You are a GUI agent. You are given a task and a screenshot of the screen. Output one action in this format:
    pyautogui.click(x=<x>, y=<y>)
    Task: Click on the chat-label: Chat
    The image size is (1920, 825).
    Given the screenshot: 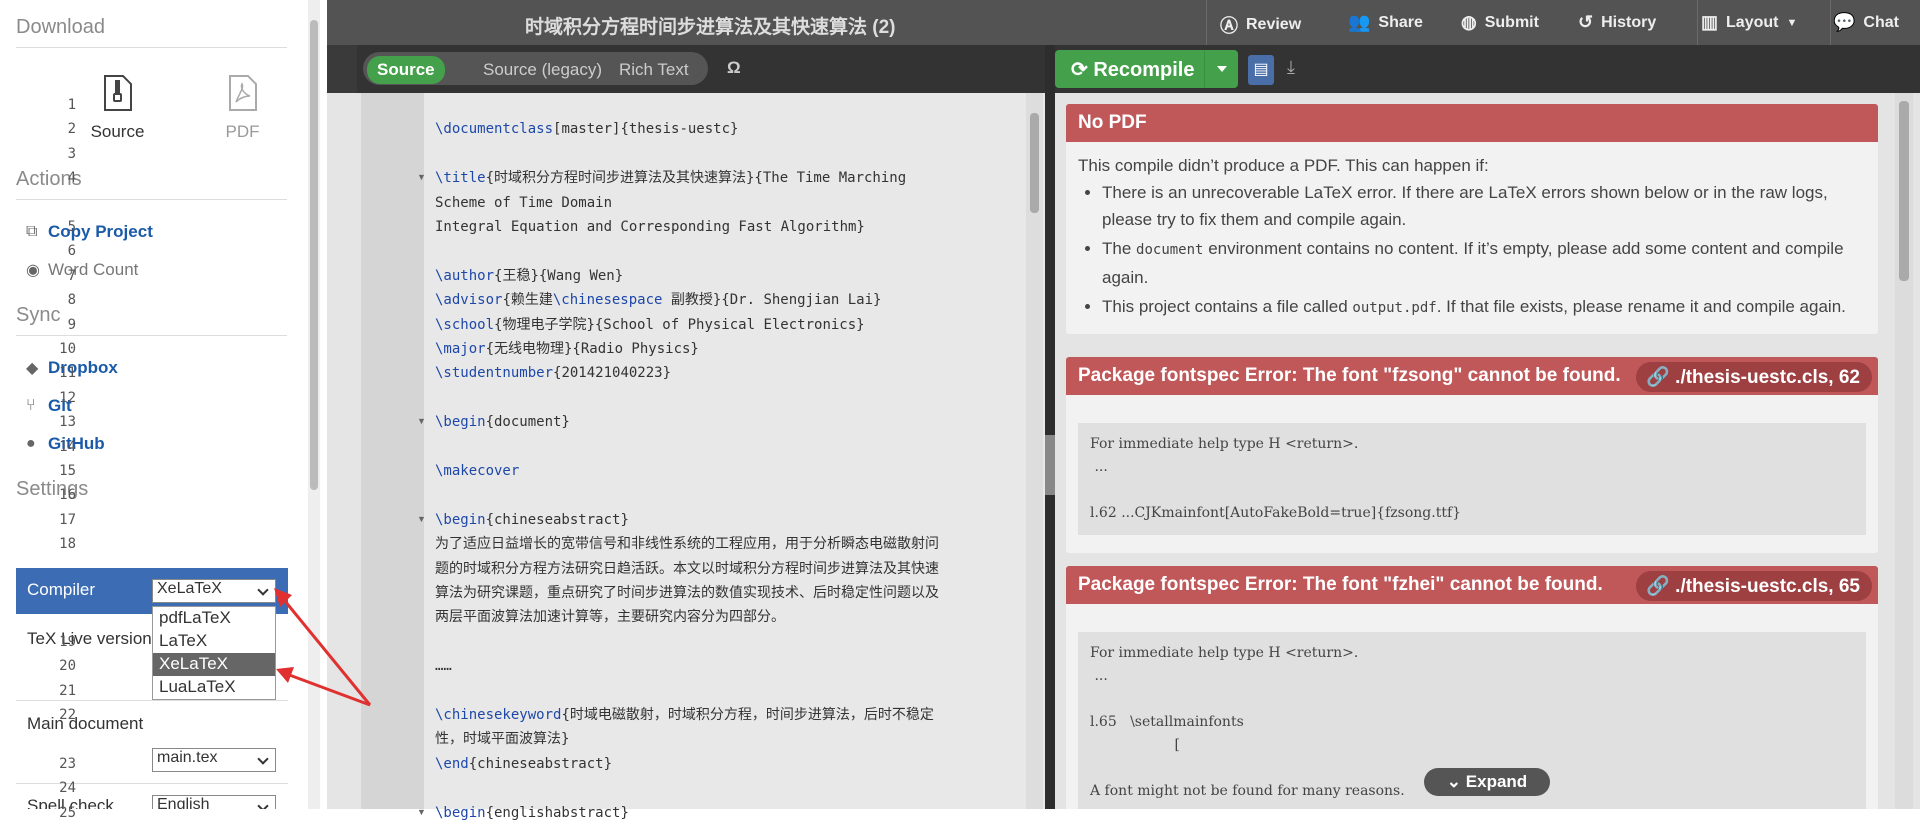 What is the action you would take?
    pyautogui.click(x=1881, y=22)
    